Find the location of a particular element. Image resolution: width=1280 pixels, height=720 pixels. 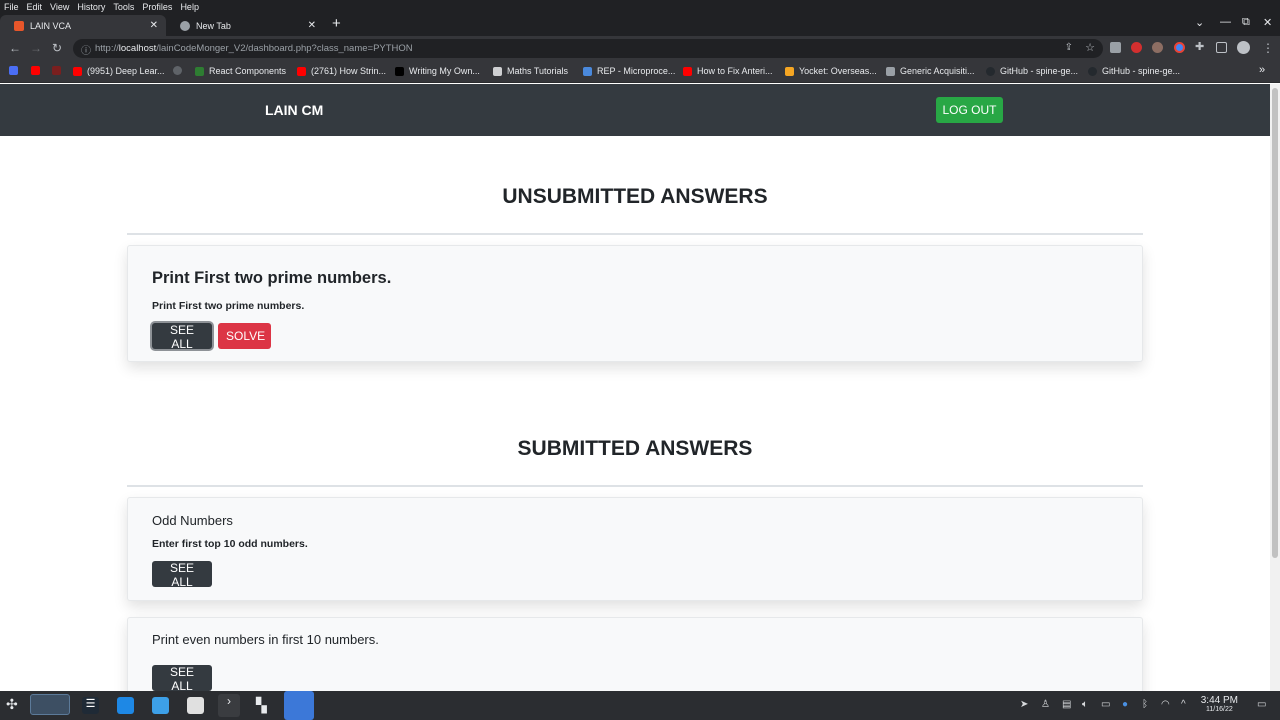

terminal-icon: › is located at coordinates (229, 705).